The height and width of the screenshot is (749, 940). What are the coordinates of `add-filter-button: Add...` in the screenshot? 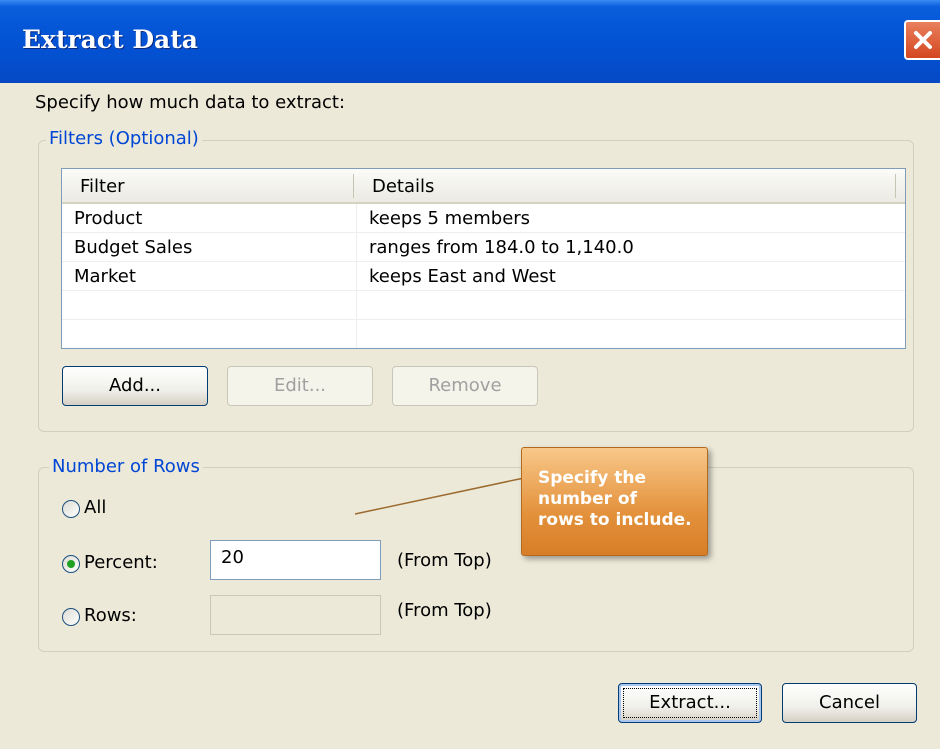 It's located at (135, 386).